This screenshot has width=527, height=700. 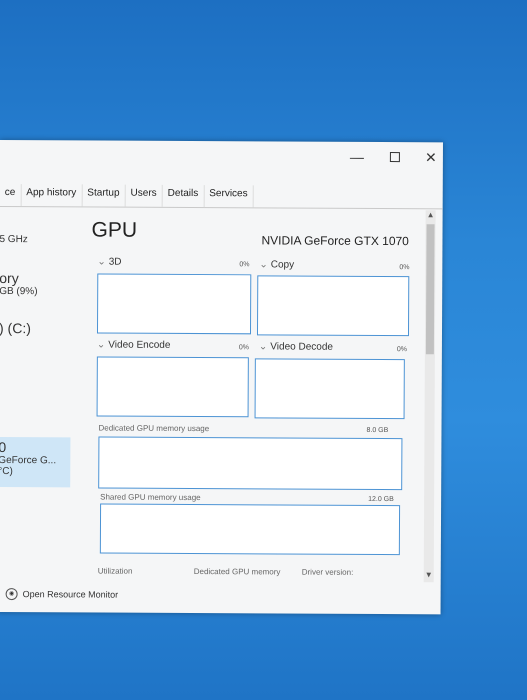 I want to click on sidebar-gpu-title: 0, so click(x=3, y=447).